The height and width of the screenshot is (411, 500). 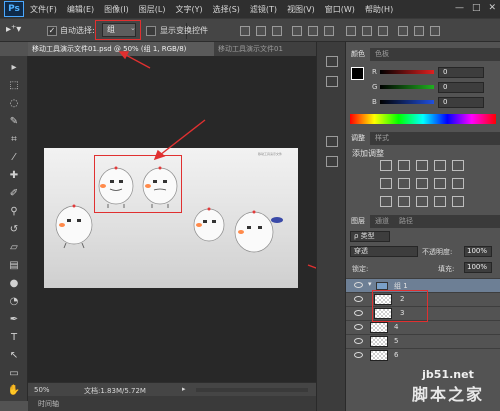 I want to click on opacity-input: 100%, so click(x=478, y=251).